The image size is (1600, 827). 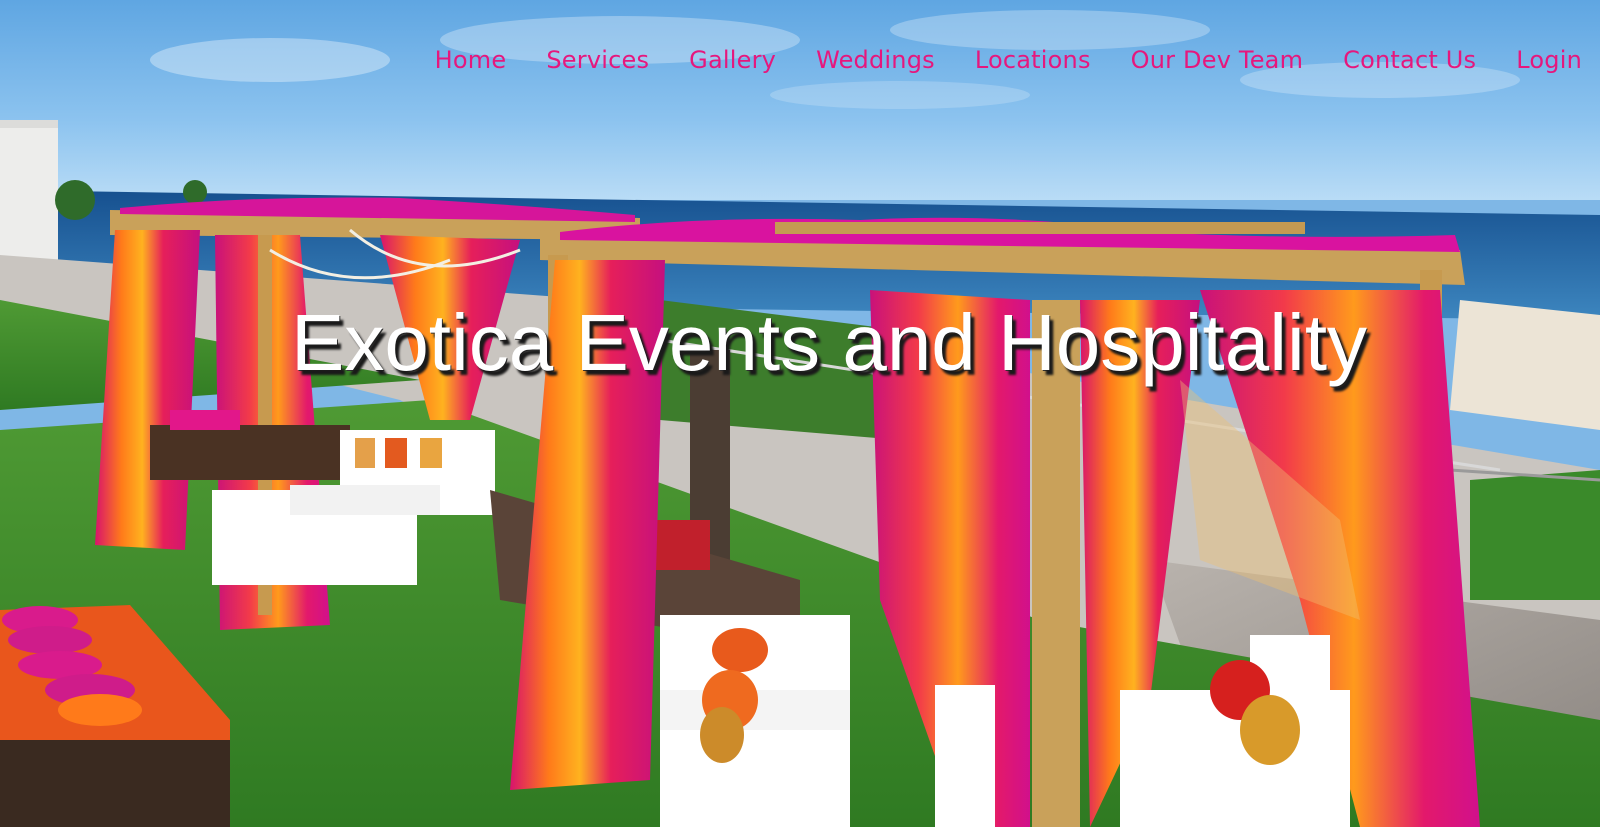 I want to click on nav-link-gallery: Gallery, so click(x=732, y=60).